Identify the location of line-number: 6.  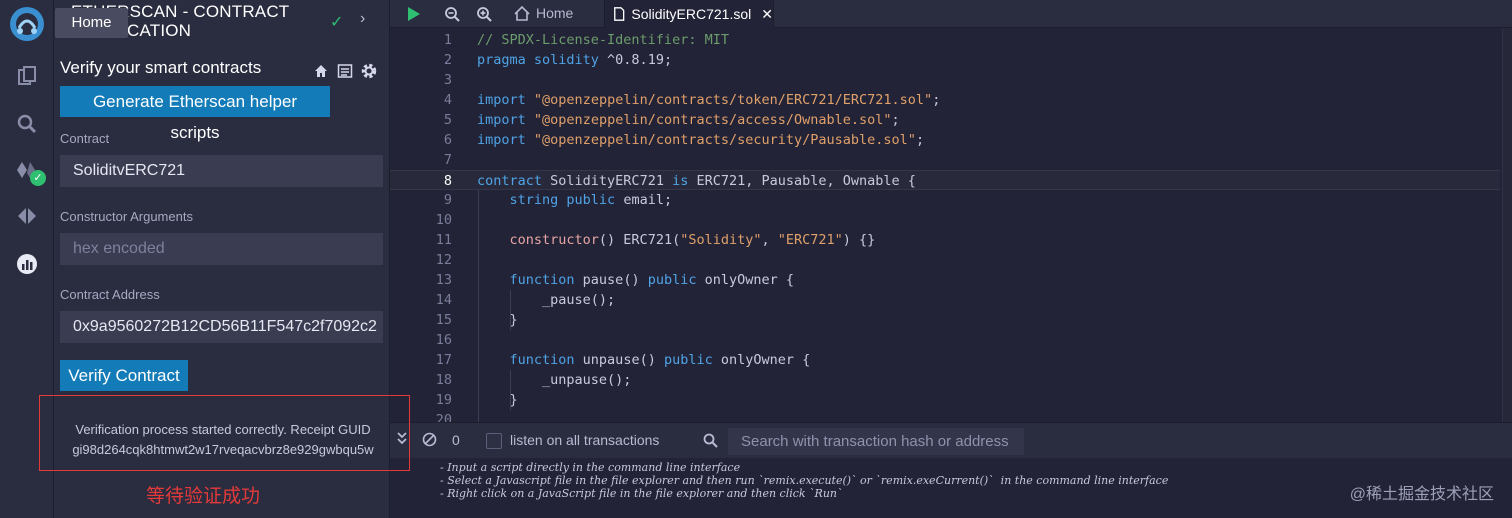
(447, 140).